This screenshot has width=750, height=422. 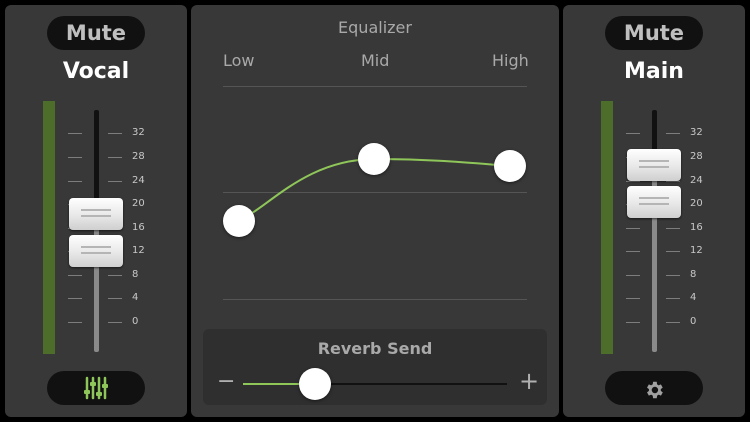 I want to click on reverb-increase-button: +, so click(x=529, y=381).